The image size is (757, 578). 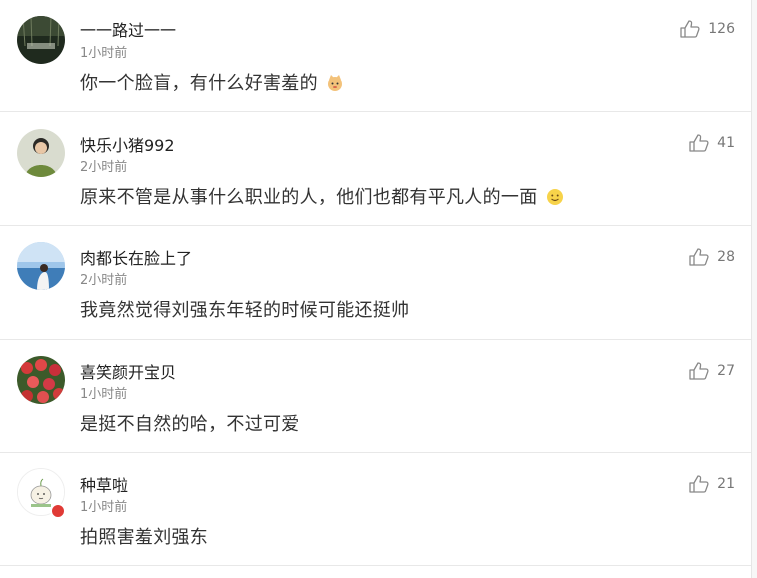 I want to click on comment-author: 喜笑颜开宝贝, so click(x=128, y=371).